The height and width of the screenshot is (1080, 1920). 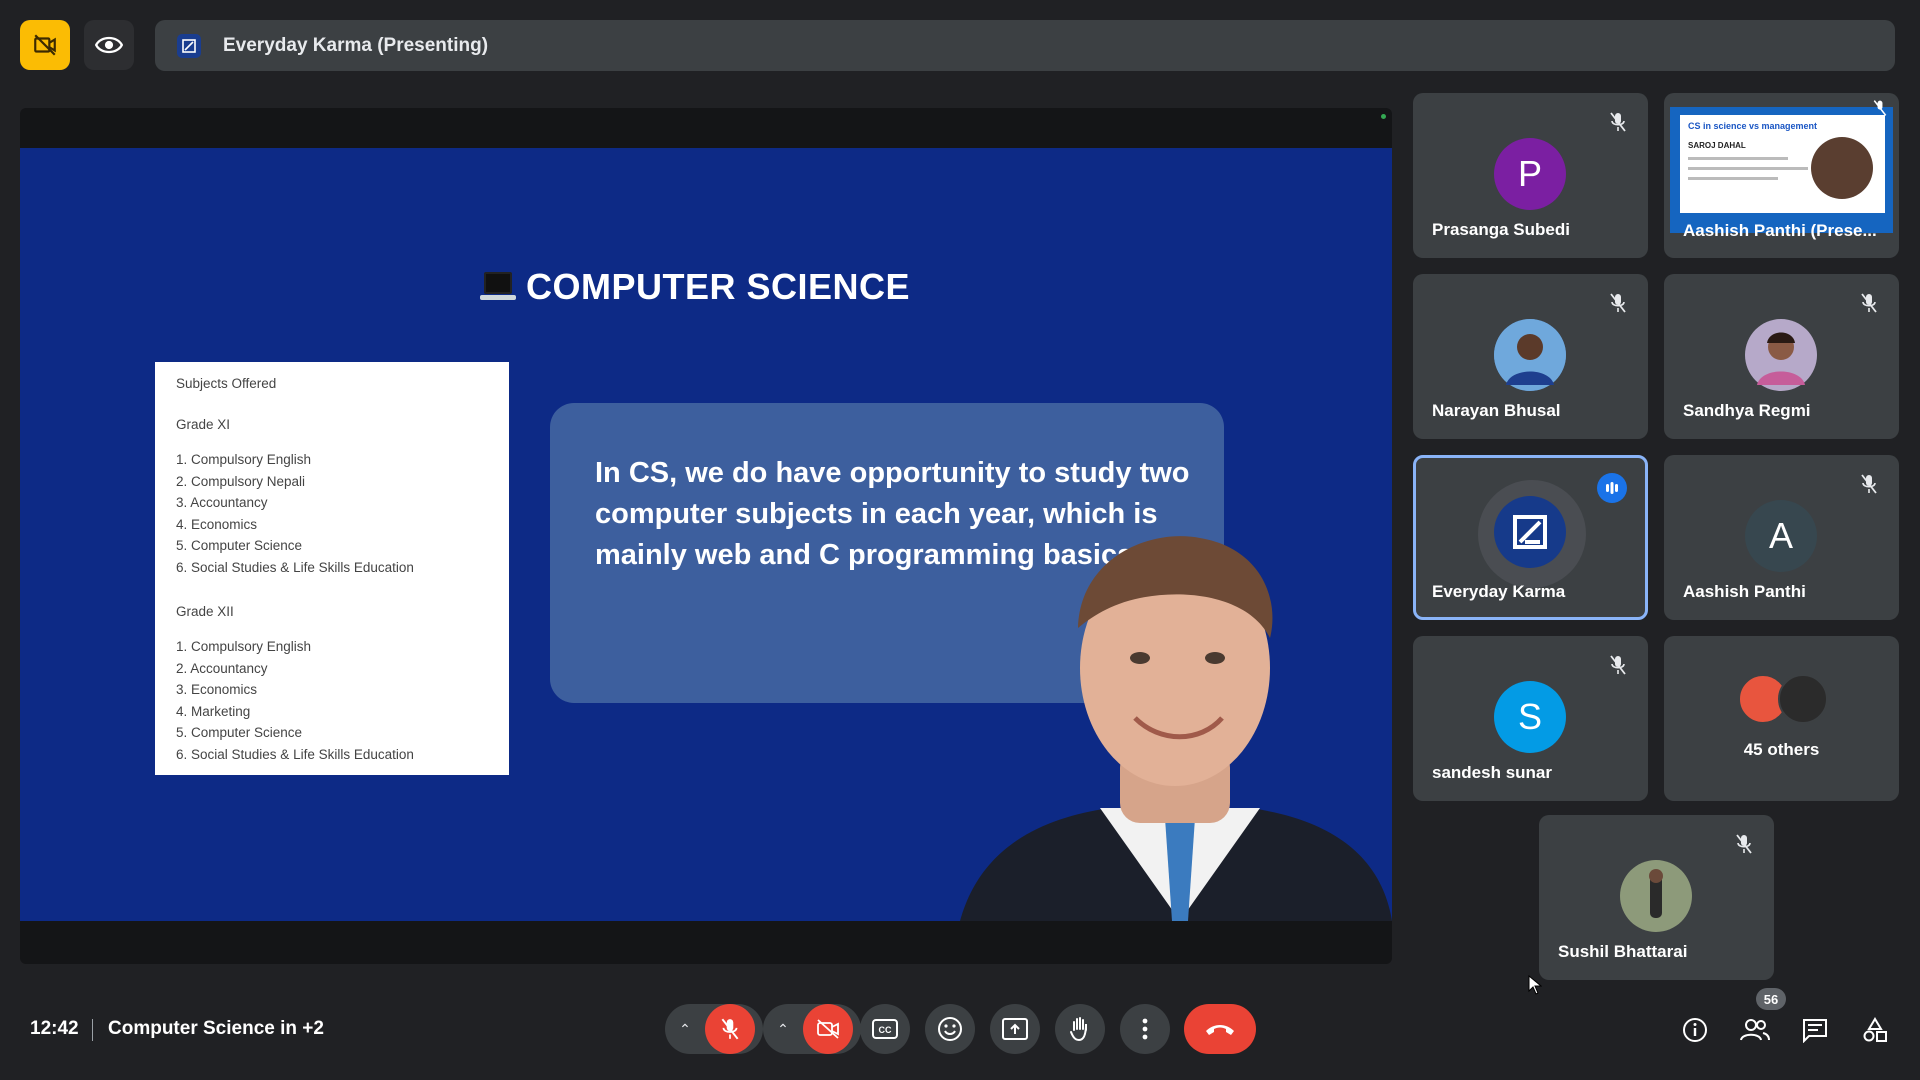 What do you see at coordinates (1501, 229) in the screenshot?
I see `participant-name: Prasanga Subedi` at bounding box center [1501, 229].